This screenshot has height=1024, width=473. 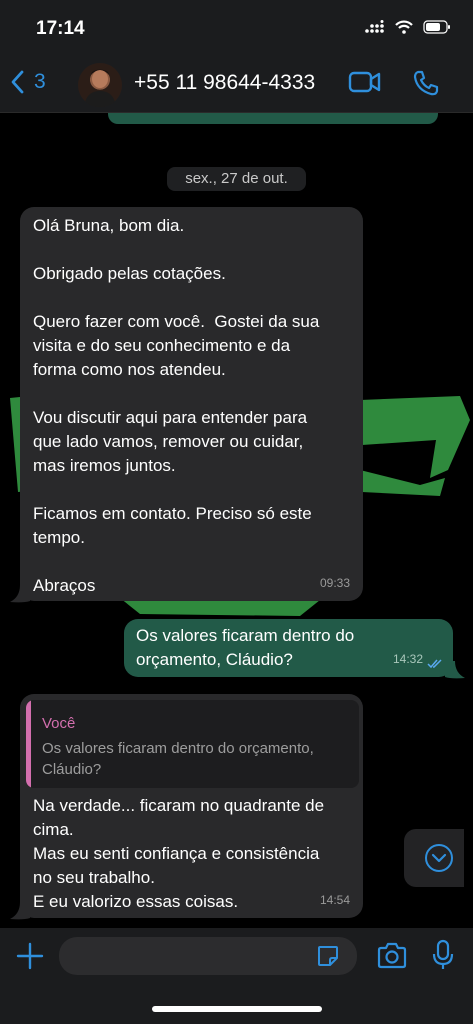 I want to click on video-call-icon, so click(x=364, y=82).